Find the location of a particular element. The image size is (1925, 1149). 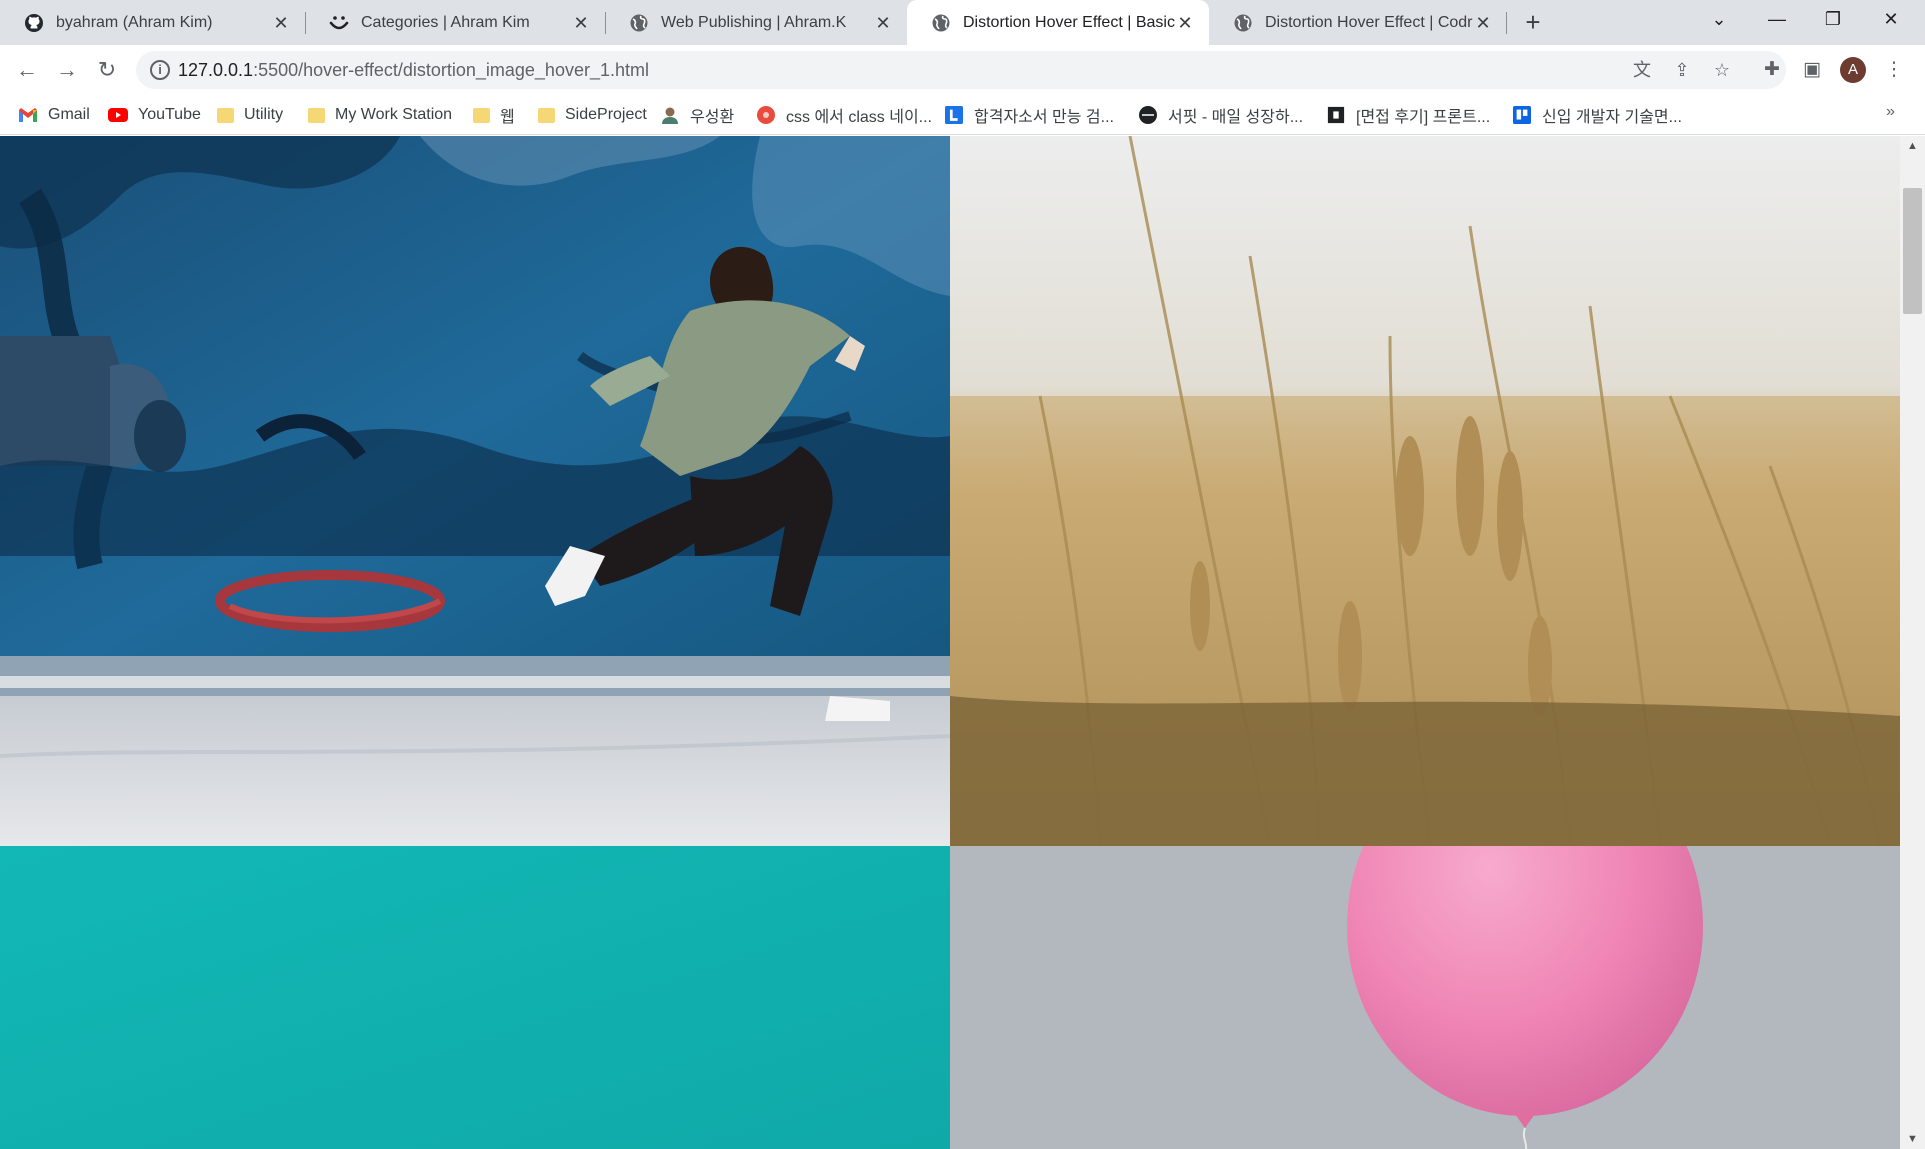

bookmark-my-work-station: My Work Station is located at coordinates (380, 115).